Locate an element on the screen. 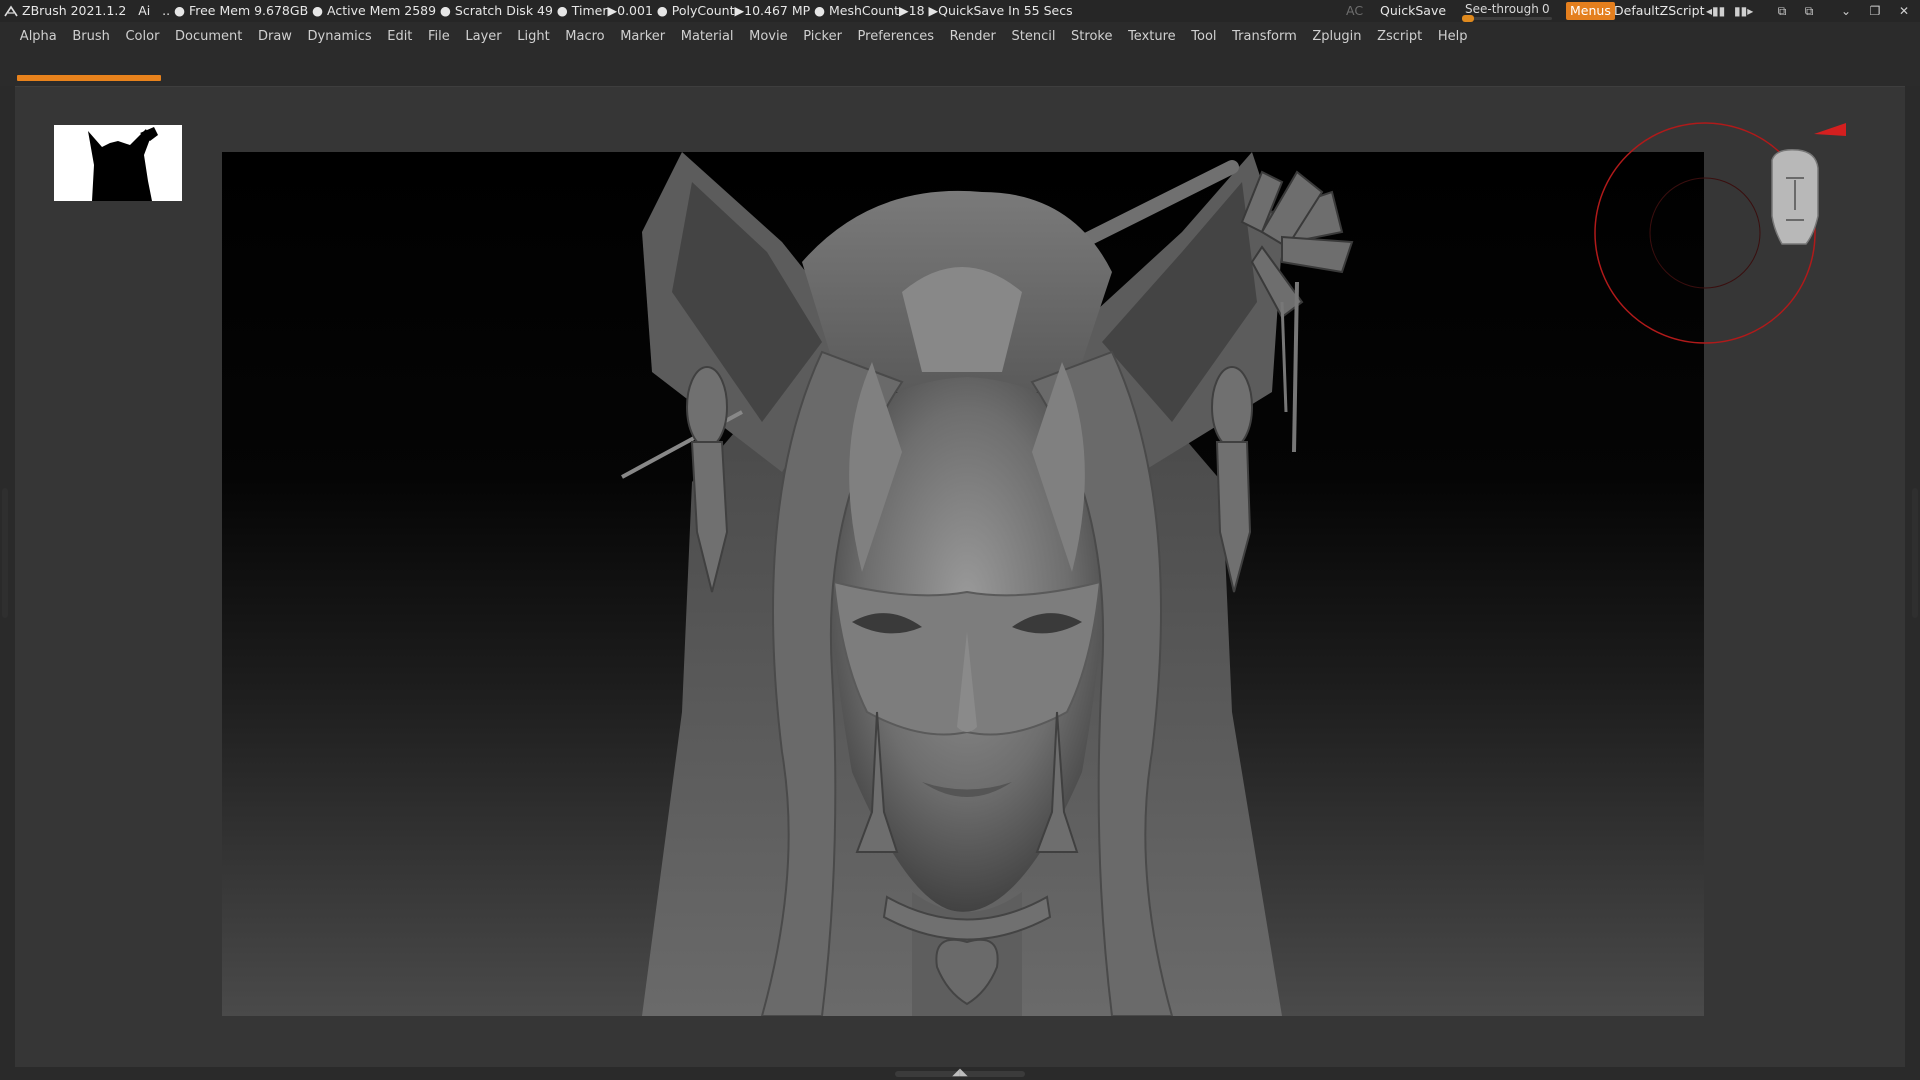 This screenshot has height=1080, width=1920. thumbnail-silhouette is located at coordinates (123, 164).